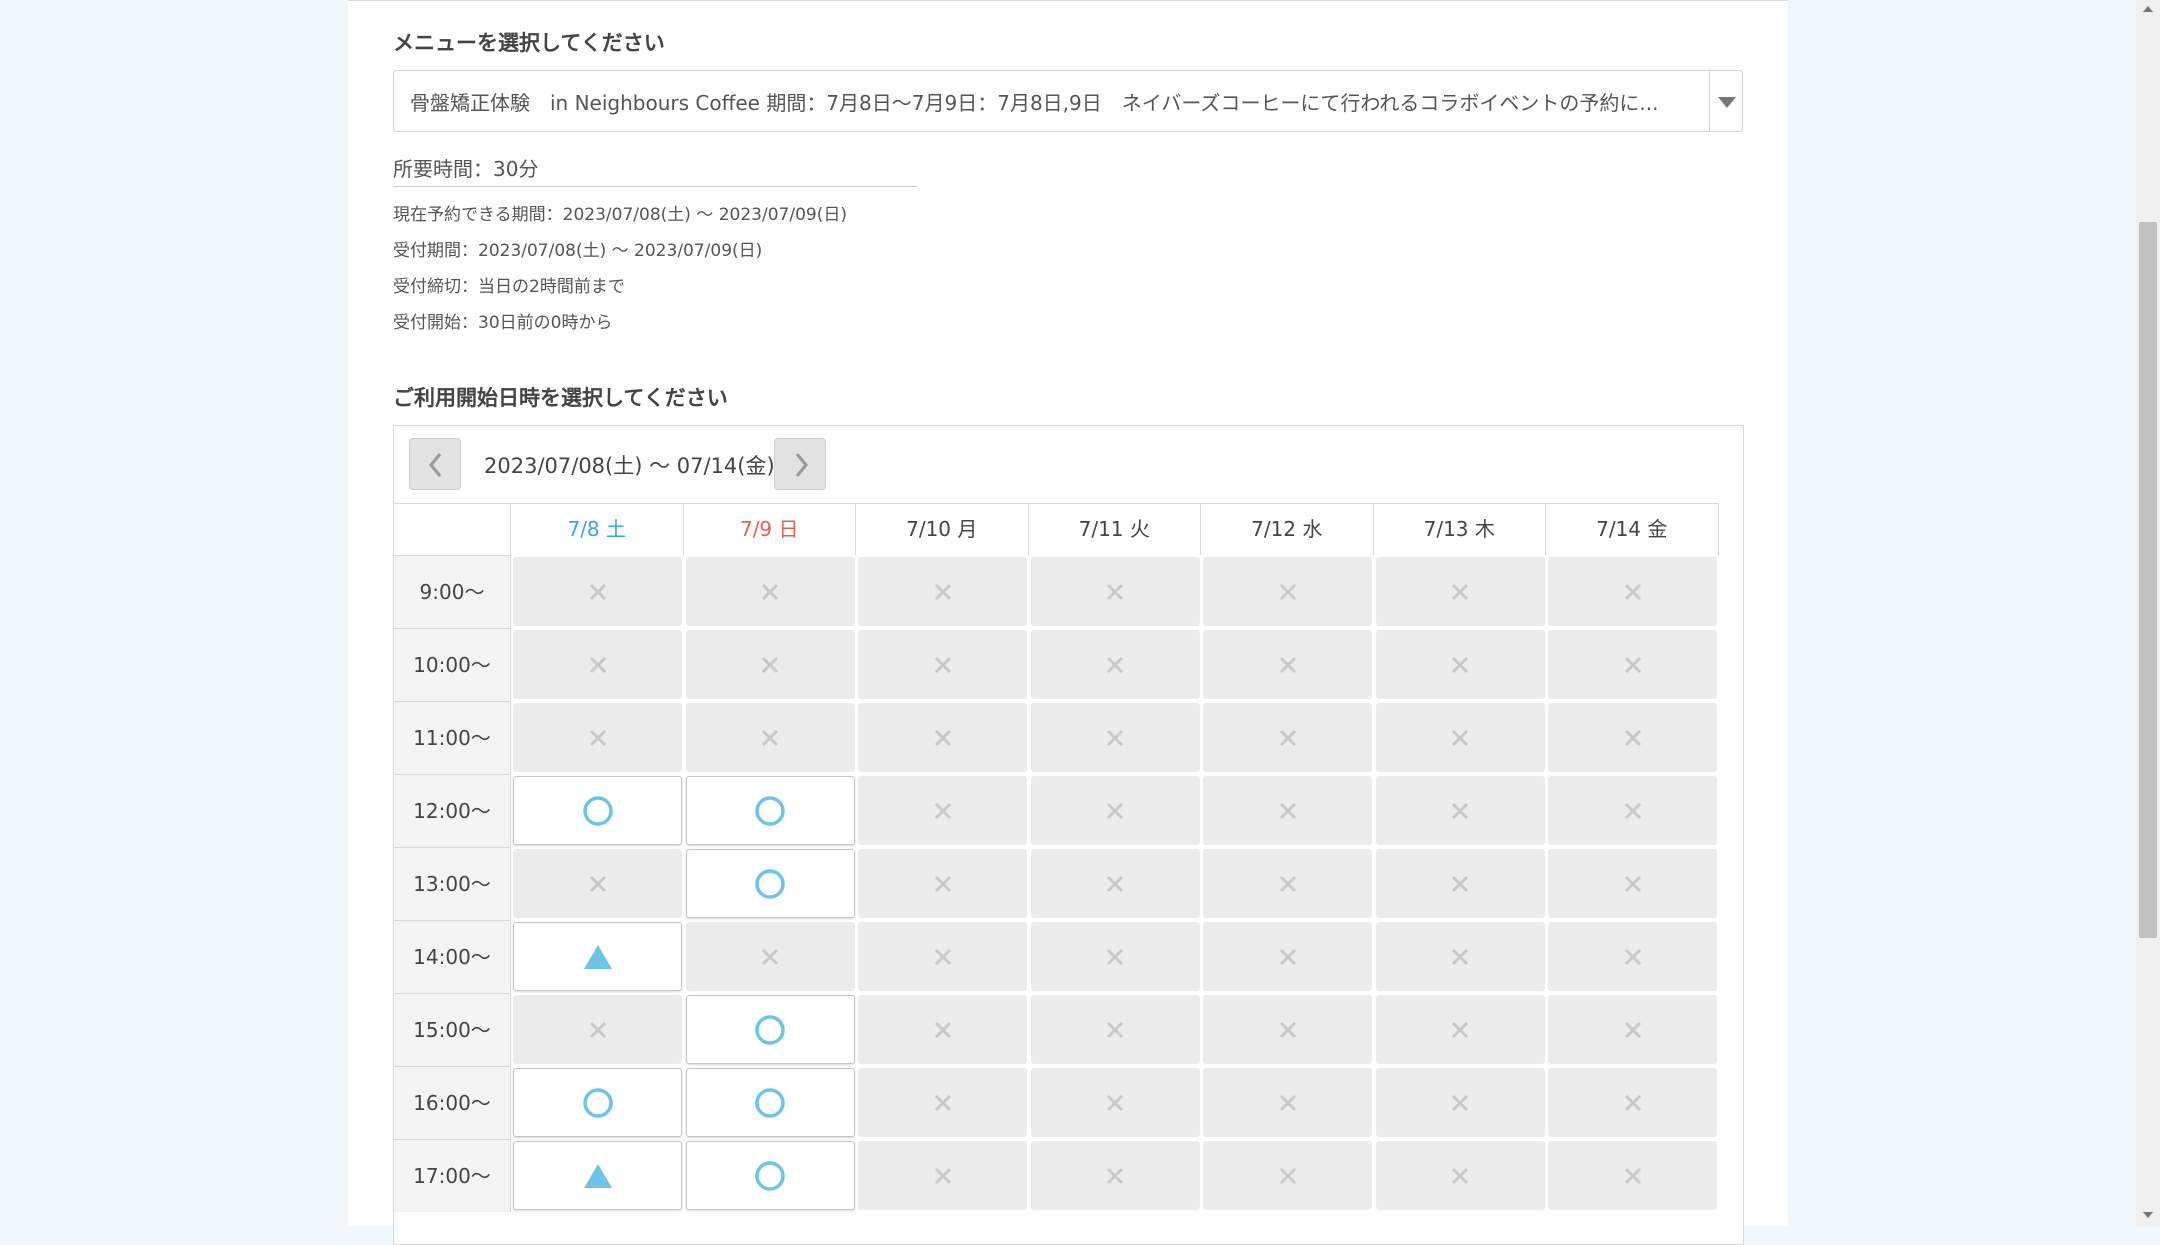 This screenshot has height=1245, width=2160. What do you see at coordinates (452, 591) in the screenshot?
I see `time-label: 9:00〜` at bounding box center [452, 591].